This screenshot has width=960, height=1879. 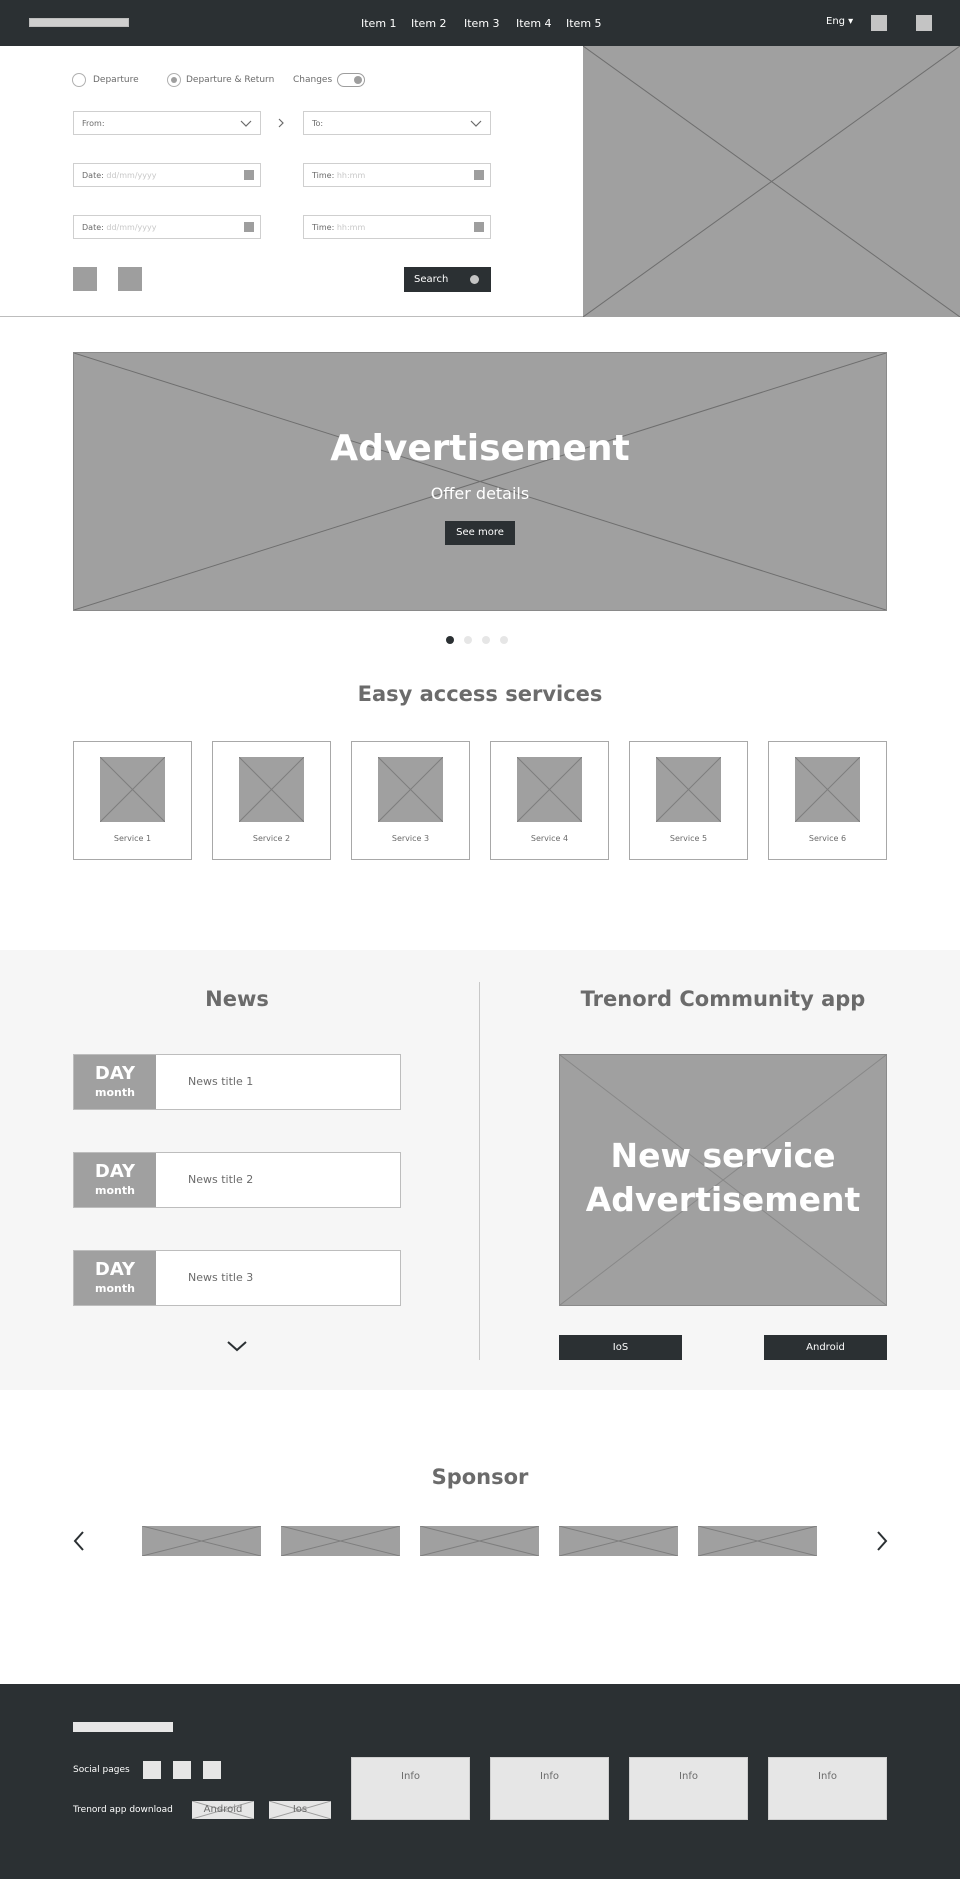 I want to click on sponsor-title: Sponsor, so click(x=480, y=1477).